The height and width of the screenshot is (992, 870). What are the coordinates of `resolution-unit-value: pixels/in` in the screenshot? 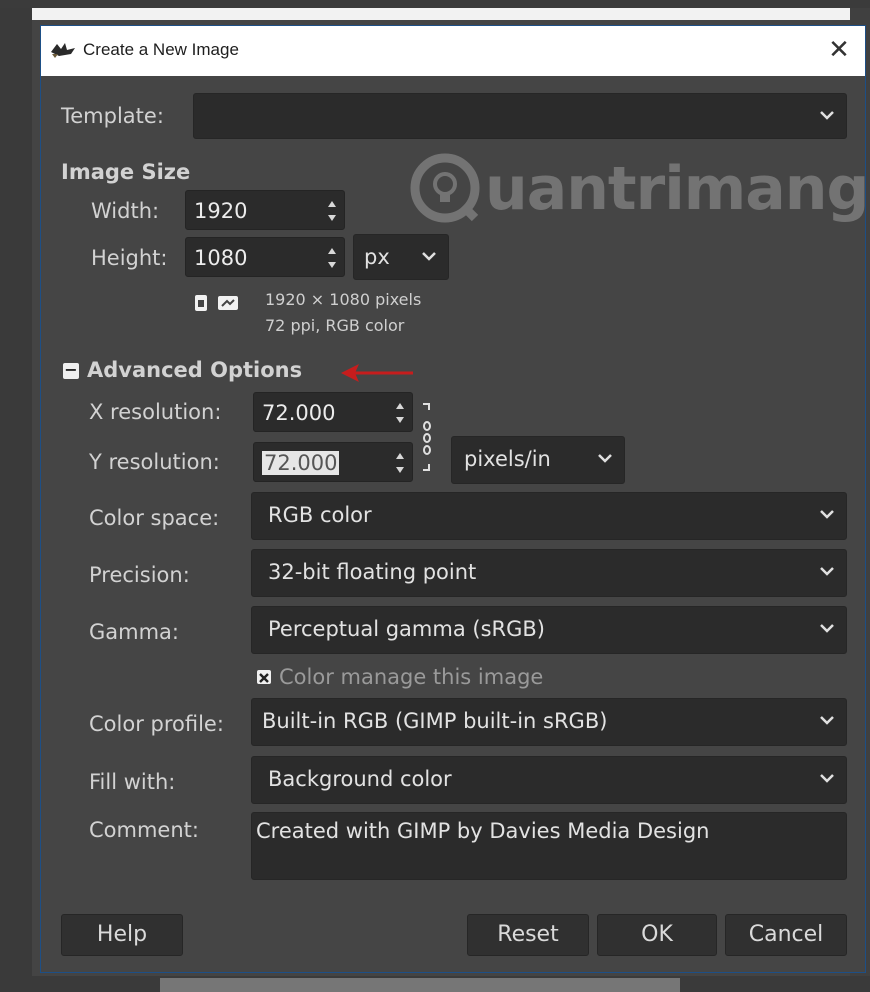 It's located at (507, 459).